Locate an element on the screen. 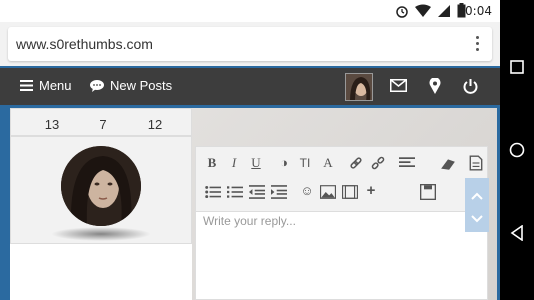 The height and width of the screenshot is (300, 534). numbered-list-icon is located at coordinates (235, 192).